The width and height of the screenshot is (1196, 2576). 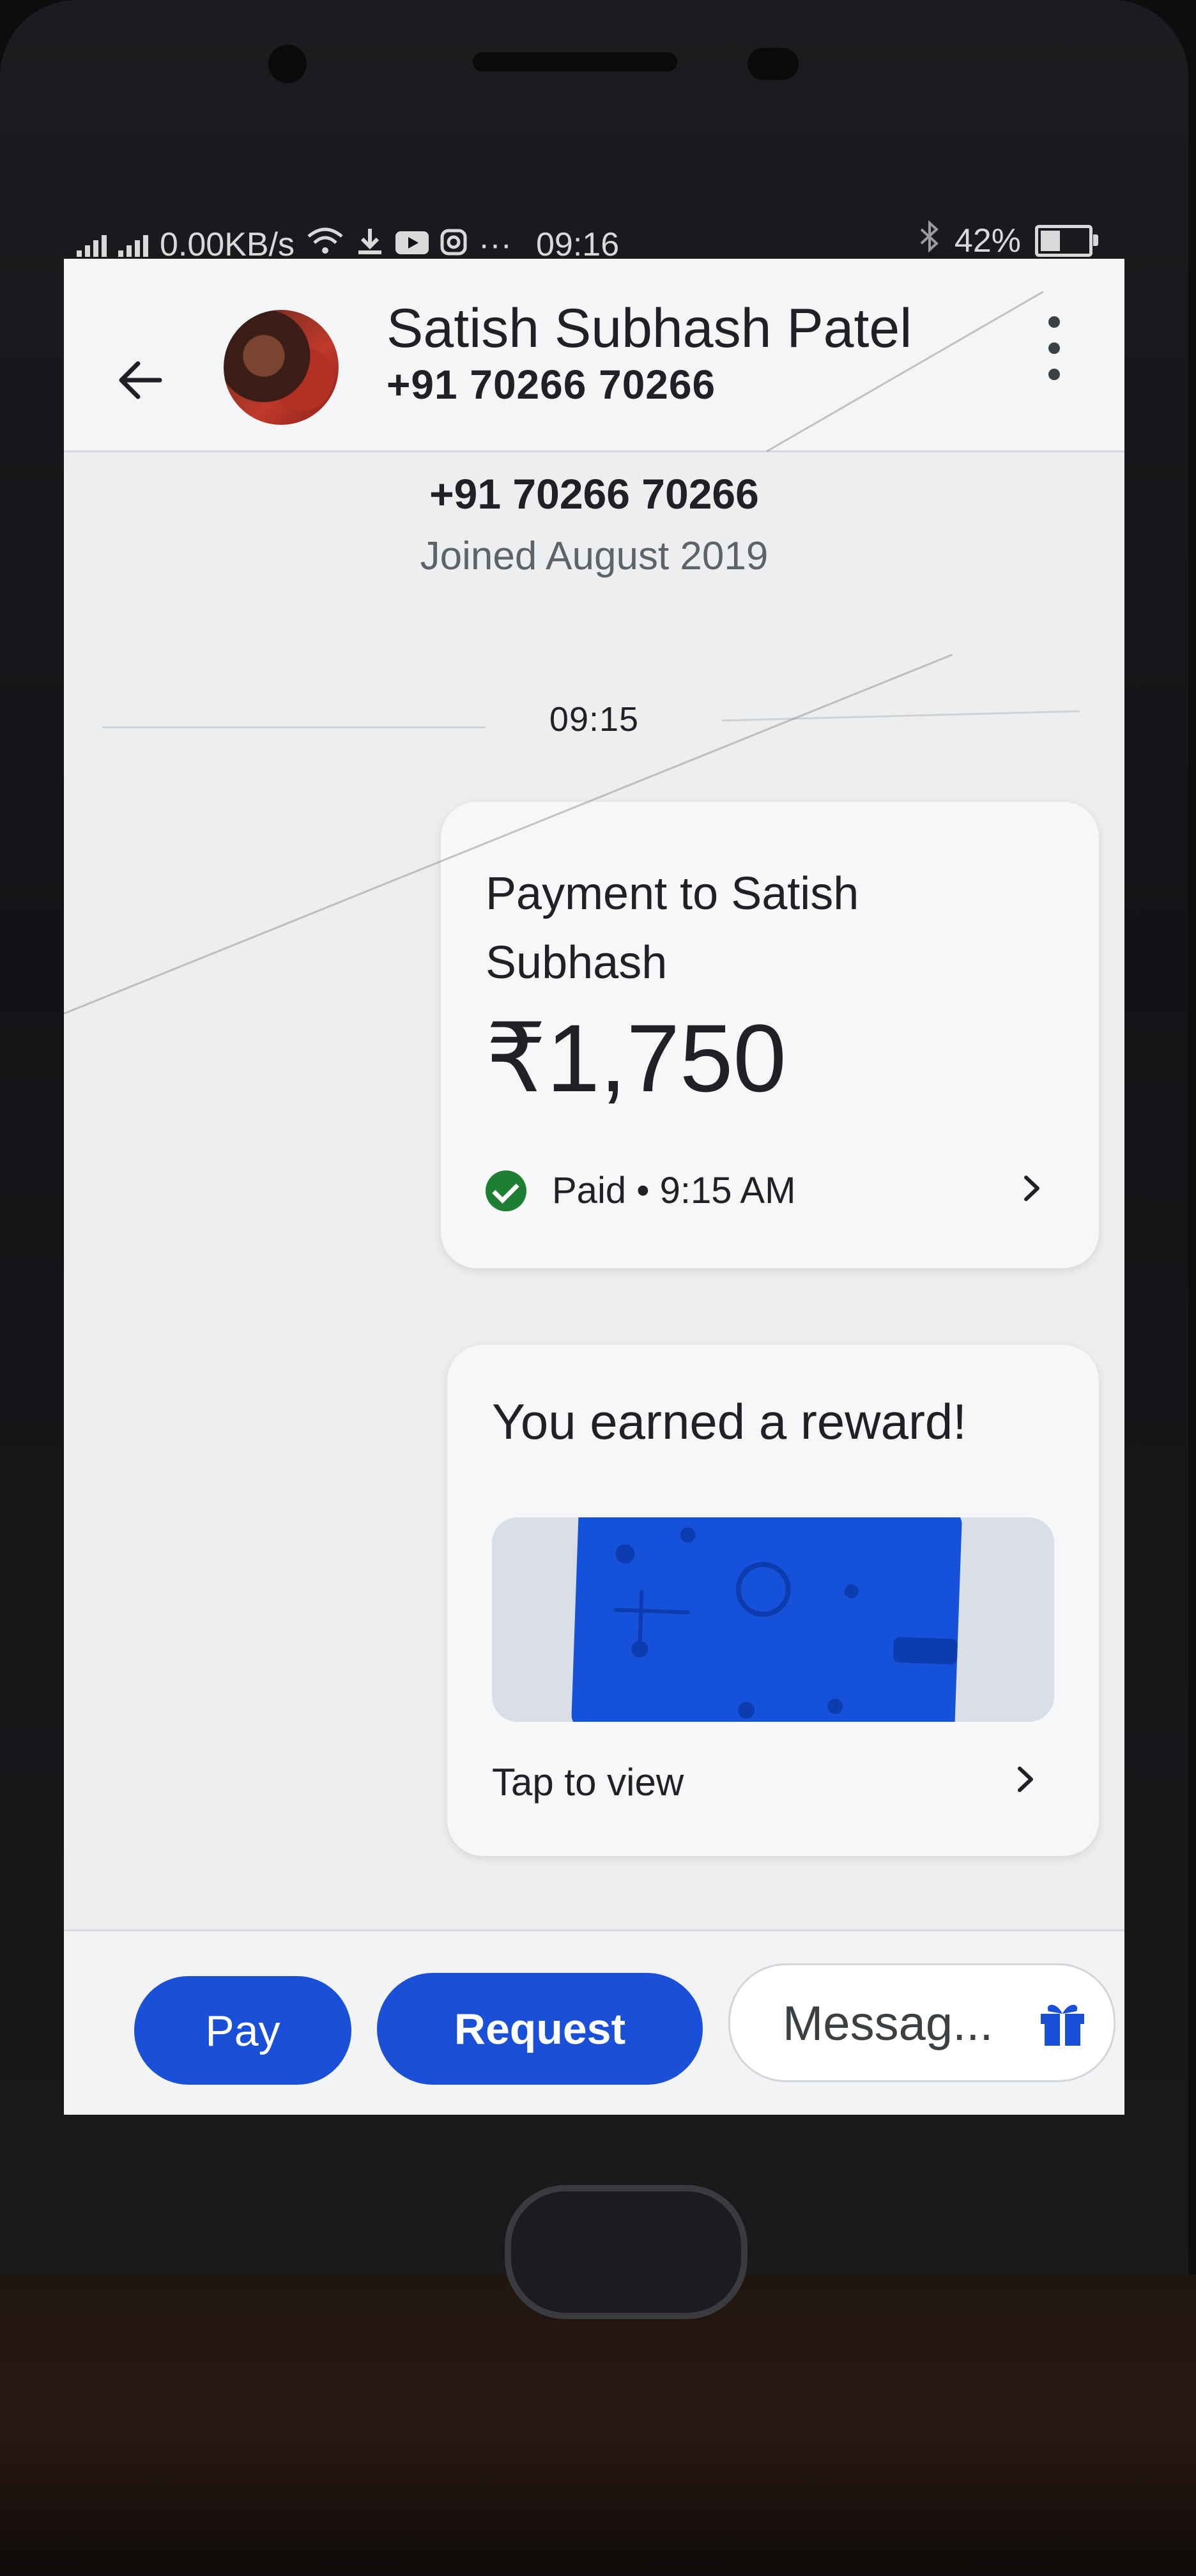 I want to click on instagram-icon, so click(x=453, y=245).